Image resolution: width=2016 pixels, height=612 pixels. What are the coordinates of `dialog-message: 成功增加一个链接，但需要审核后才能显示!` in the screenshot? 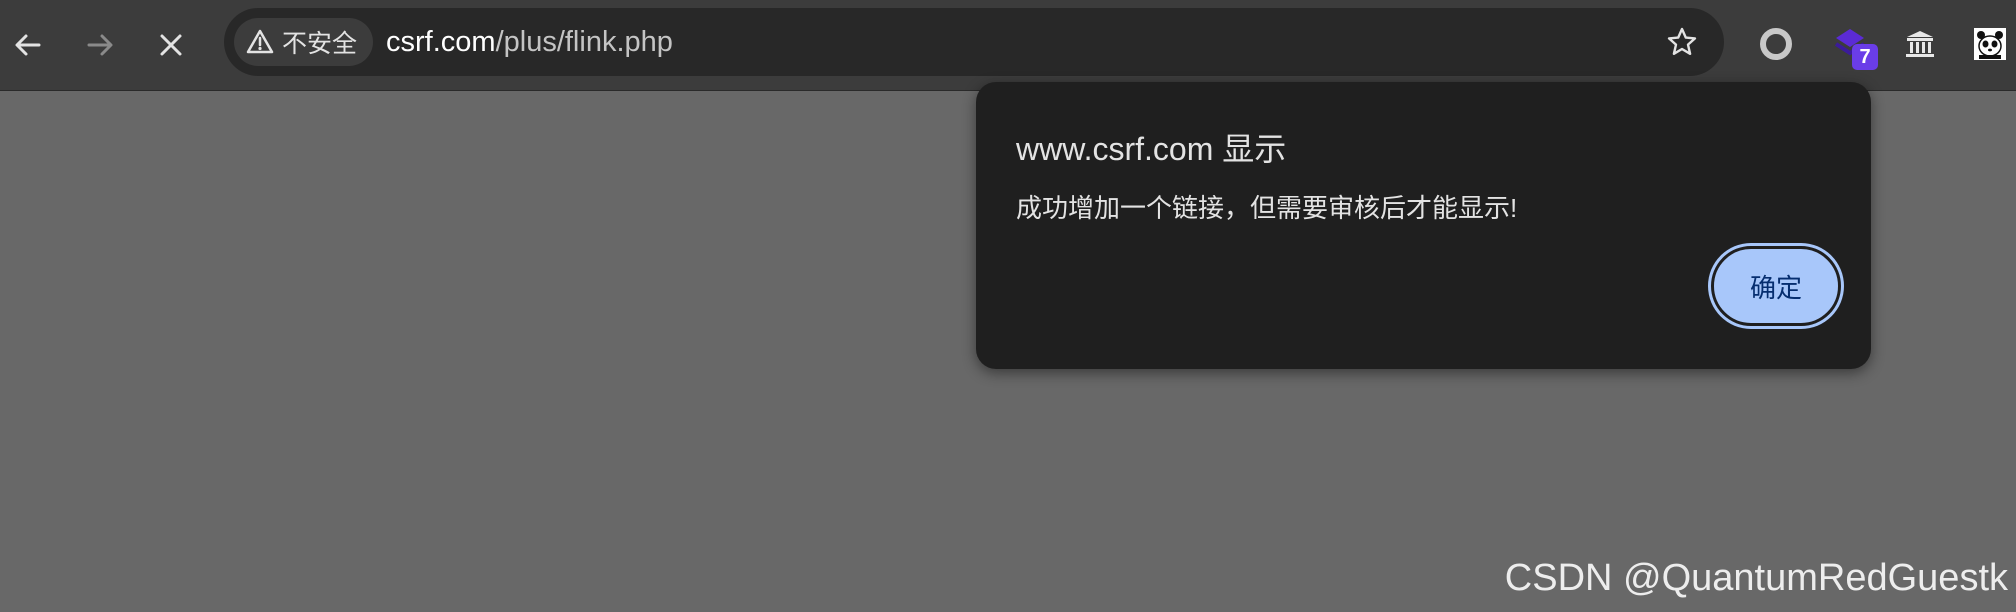 It's located at (1267, 208).